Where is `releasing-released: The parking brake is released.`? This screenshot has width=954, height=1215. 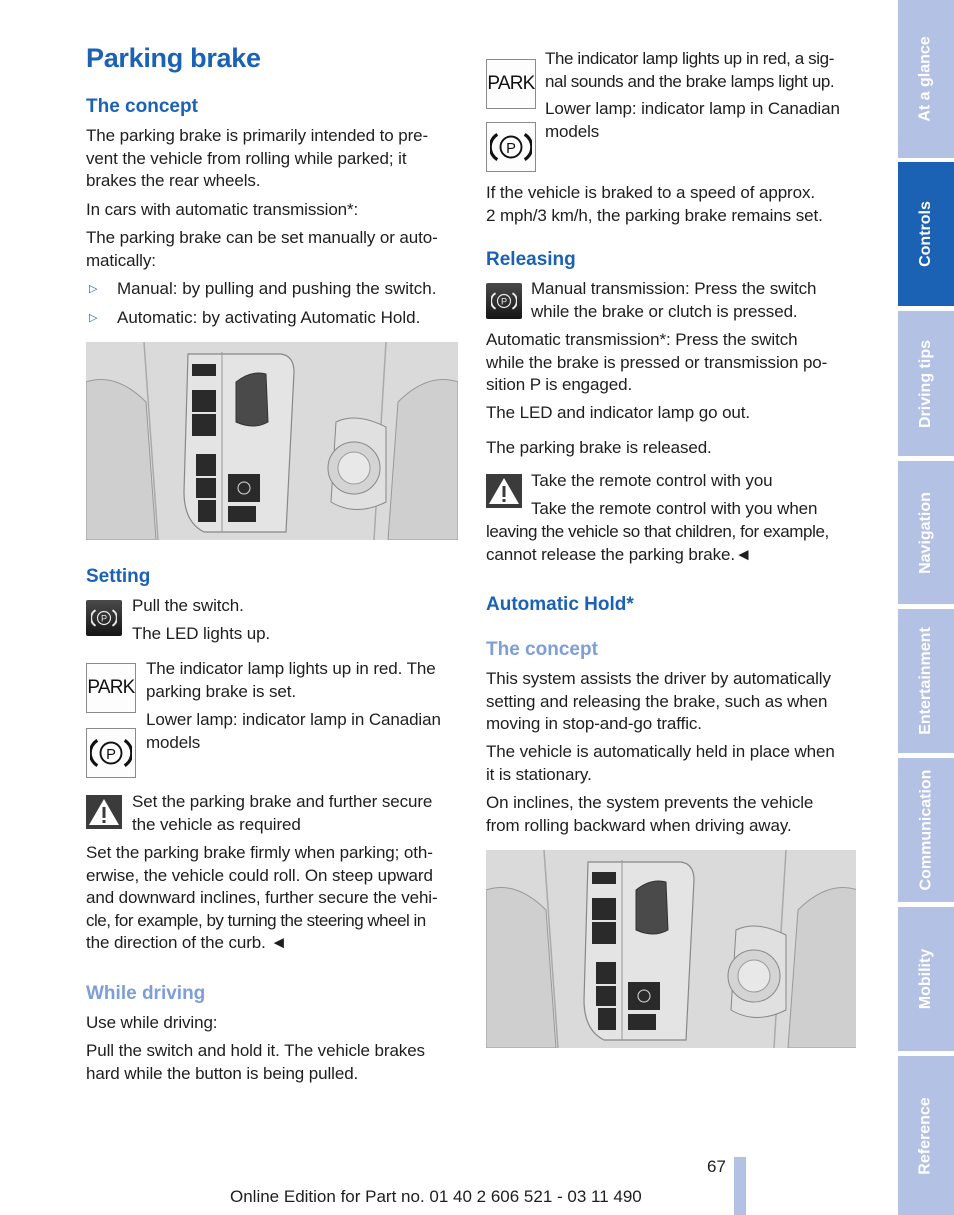
releasing-released: The parking brake is released. is located at coordinates (599, 447).